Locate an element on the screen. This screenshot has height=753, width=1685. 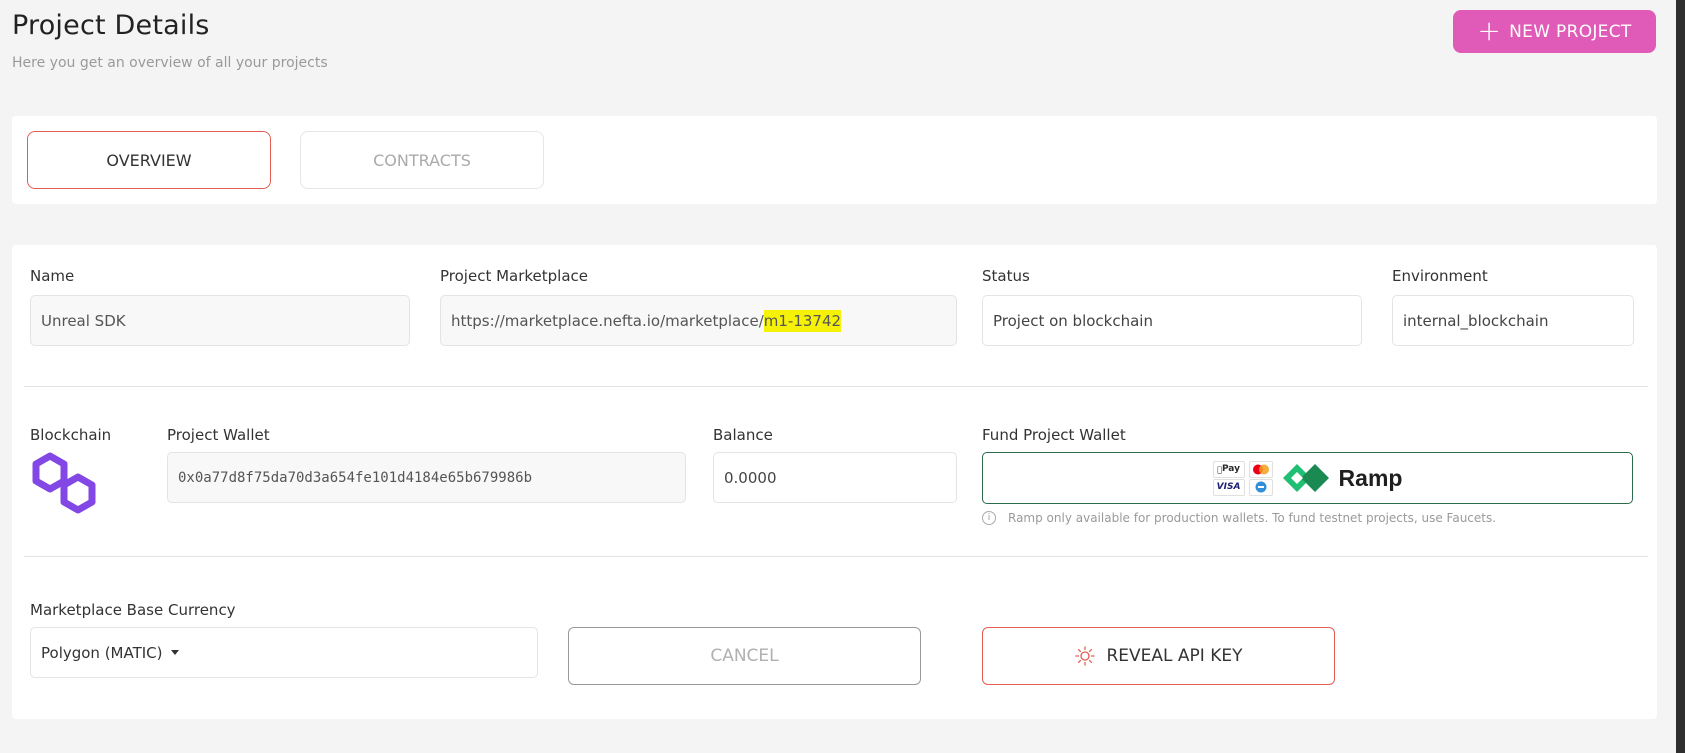
plus-icon: + is located at coordinates (1489, 30).